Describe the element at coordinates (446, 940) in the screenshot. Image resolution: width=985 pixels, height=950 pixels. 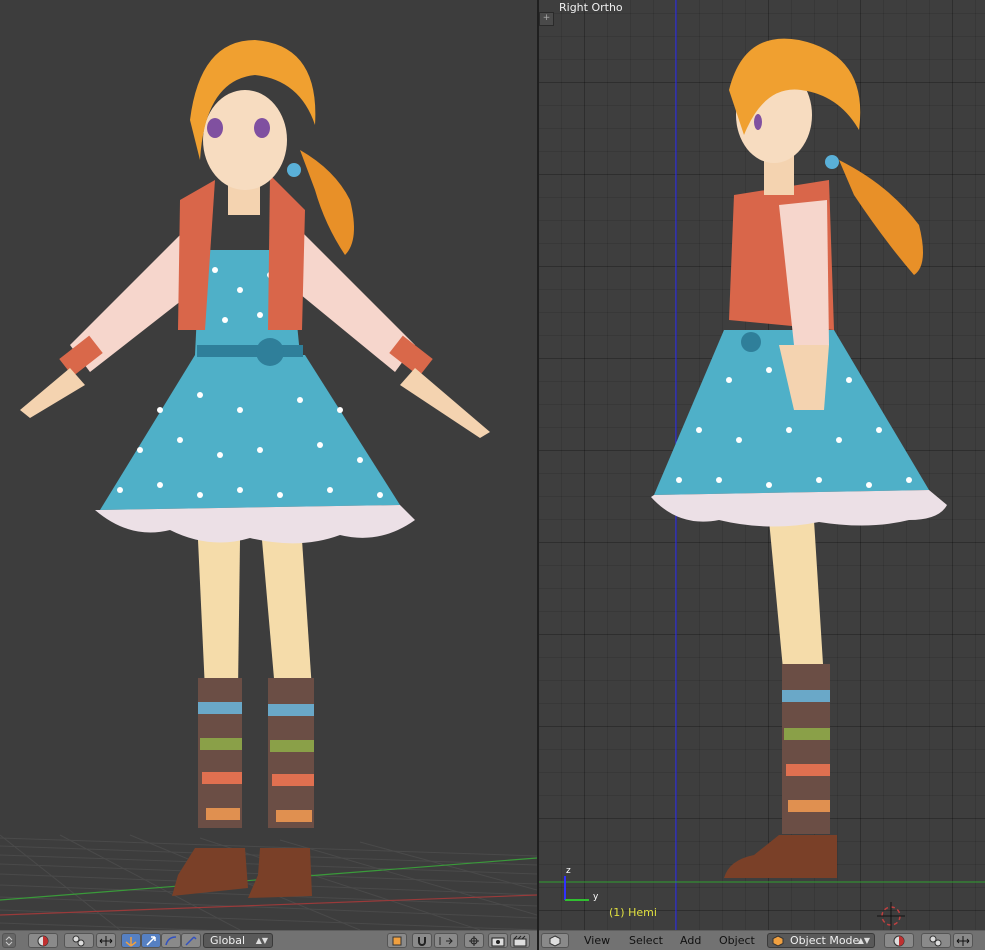
I see `snap-element-icon` at that location.